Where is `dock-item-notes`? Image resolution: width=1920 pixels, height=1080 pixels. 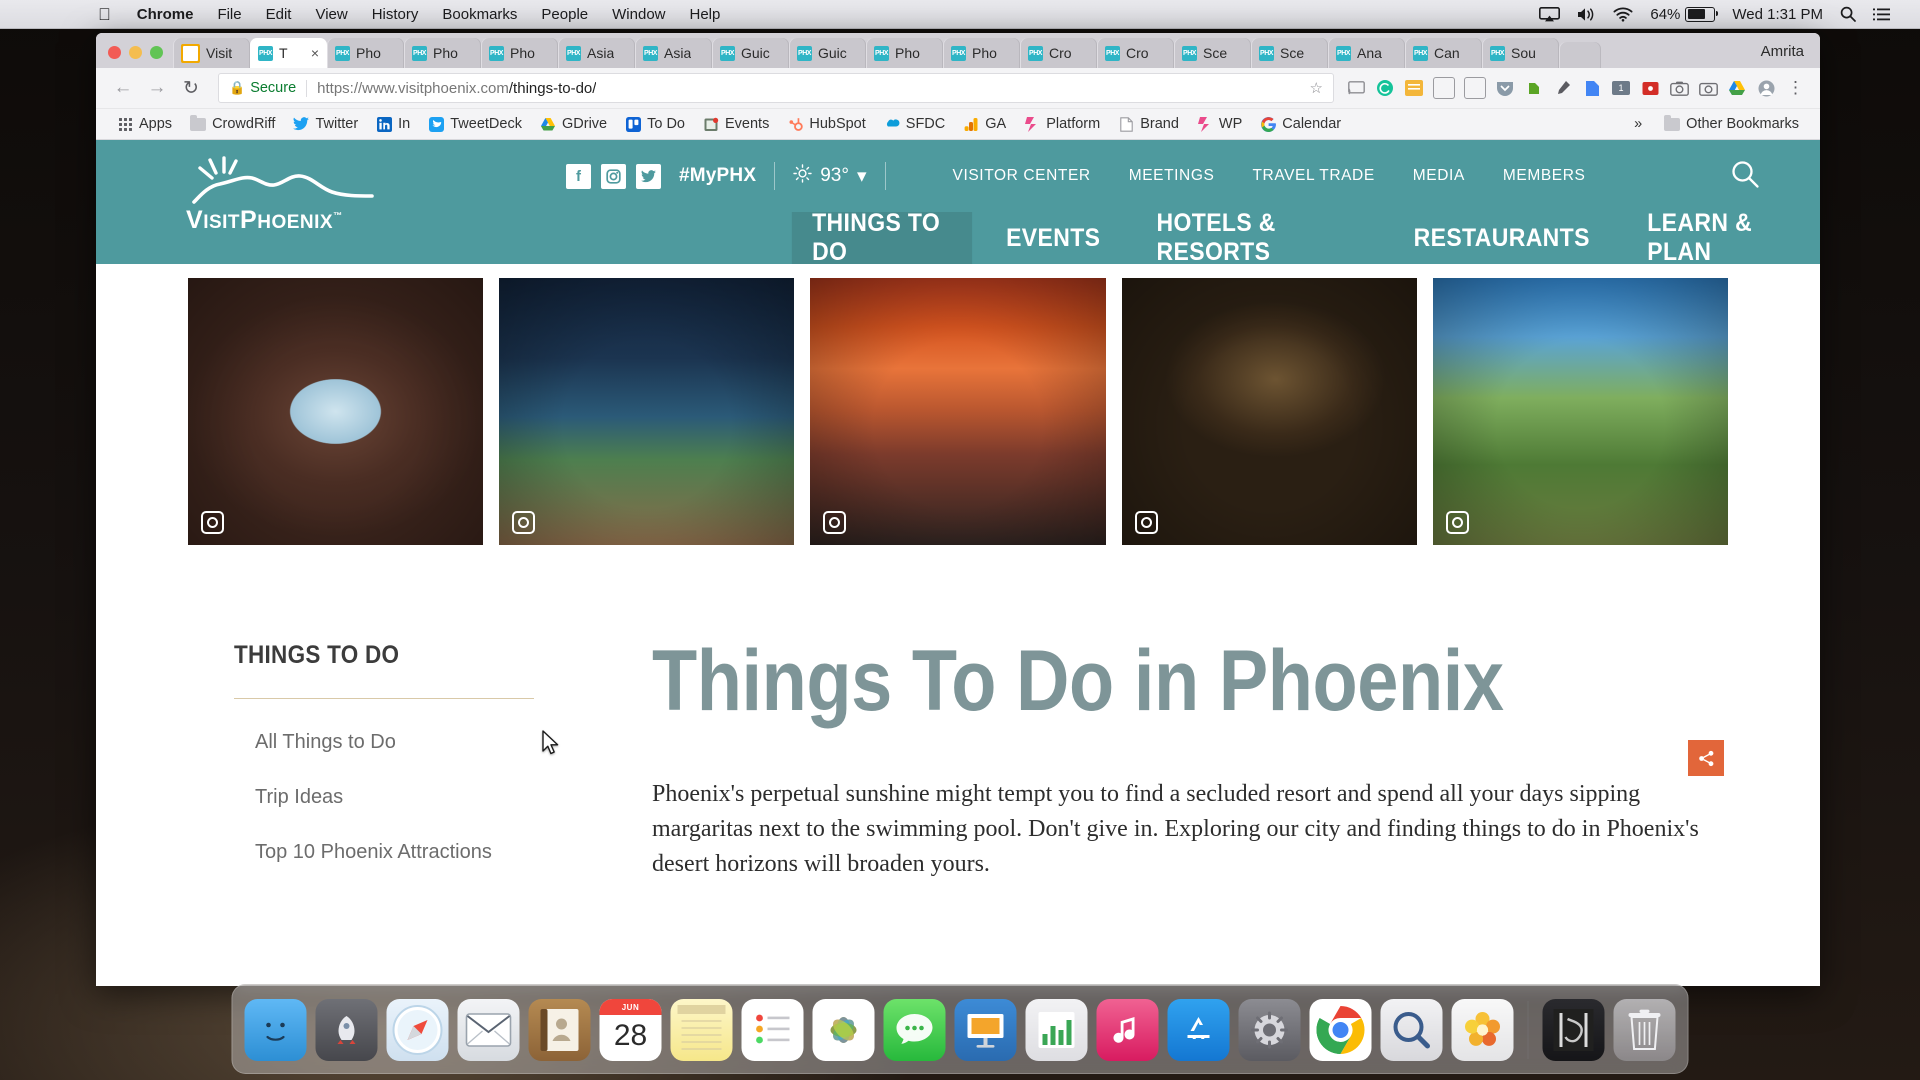 dock-item-notes is located at coordinates (701, 1030).